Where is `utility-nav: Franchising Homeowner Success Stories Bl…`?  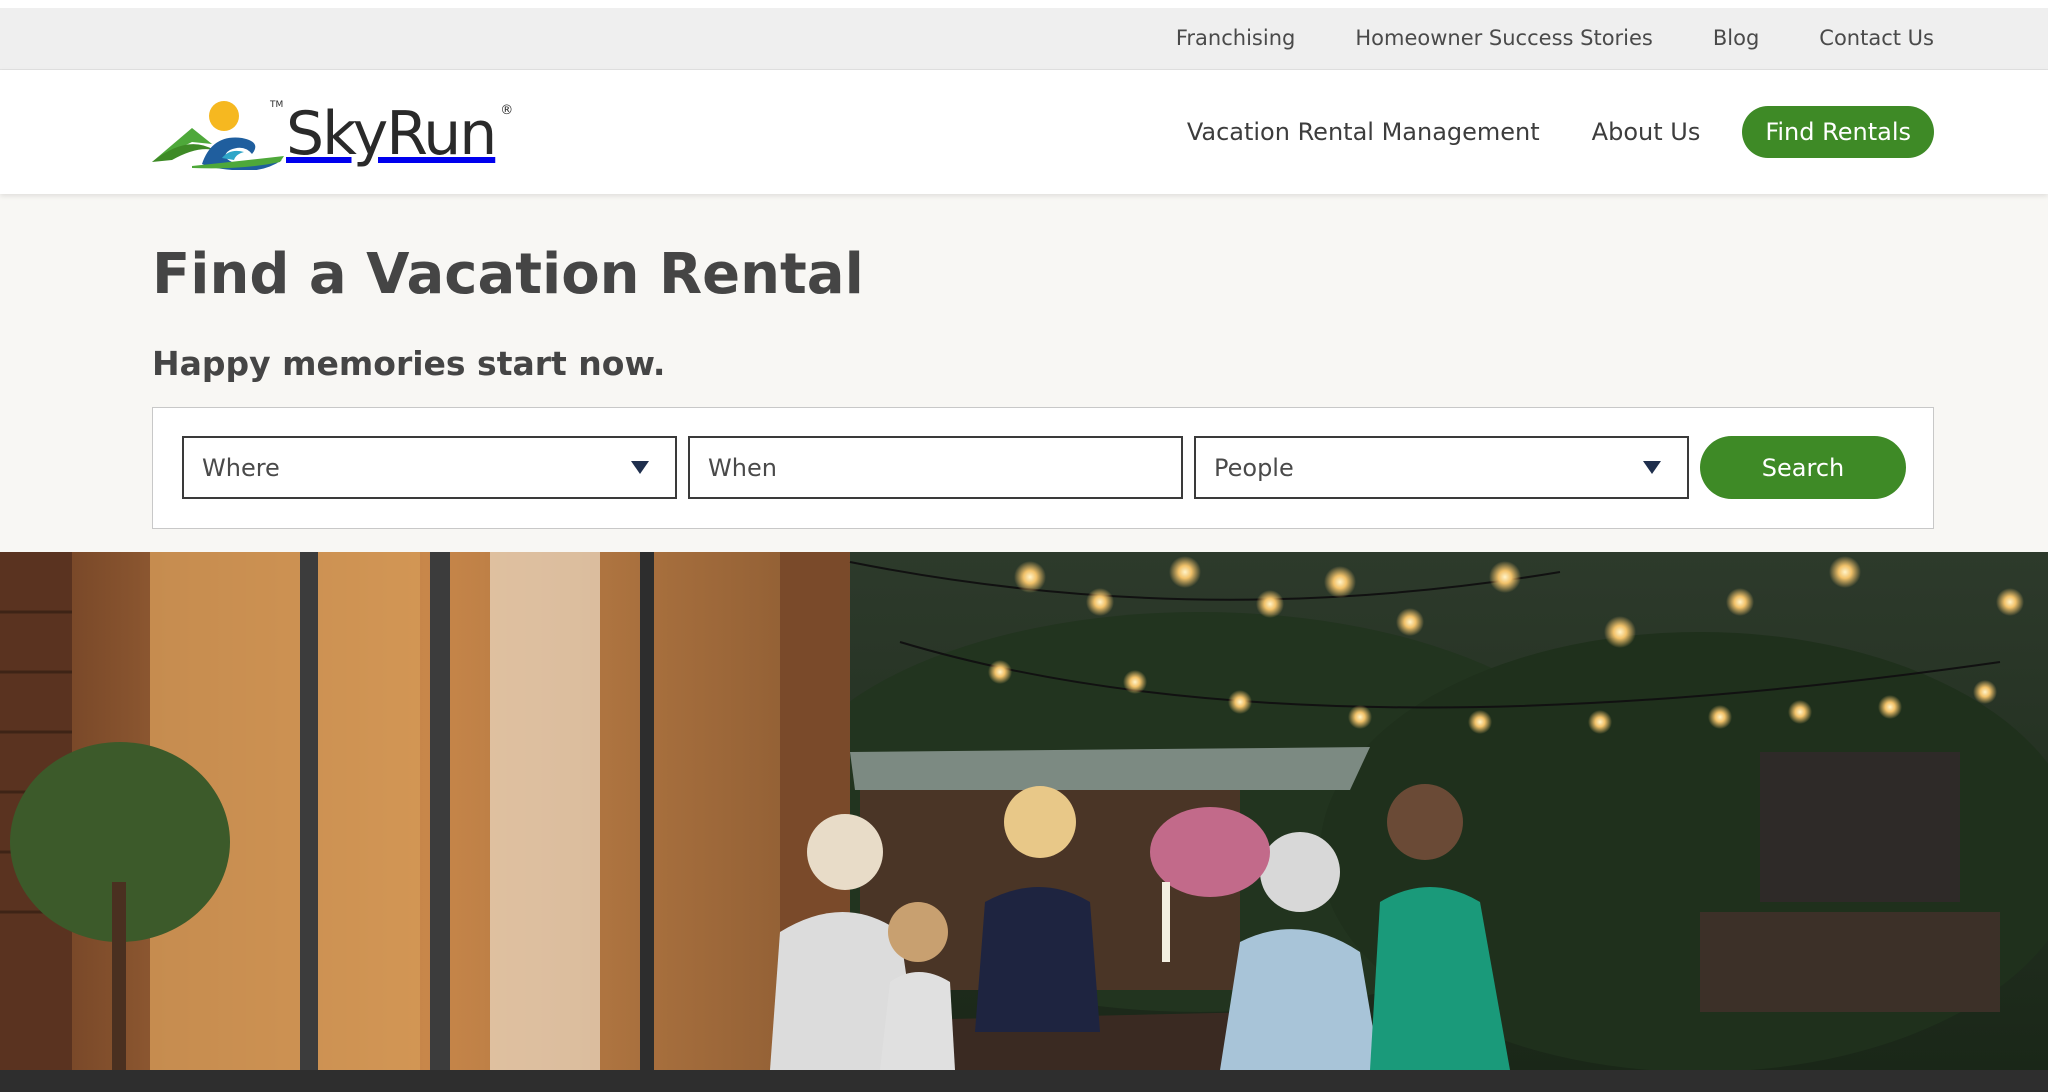 utility-nav: Franchising Homeowner Success Stories Bl… is located at coordinates (1555, 38).